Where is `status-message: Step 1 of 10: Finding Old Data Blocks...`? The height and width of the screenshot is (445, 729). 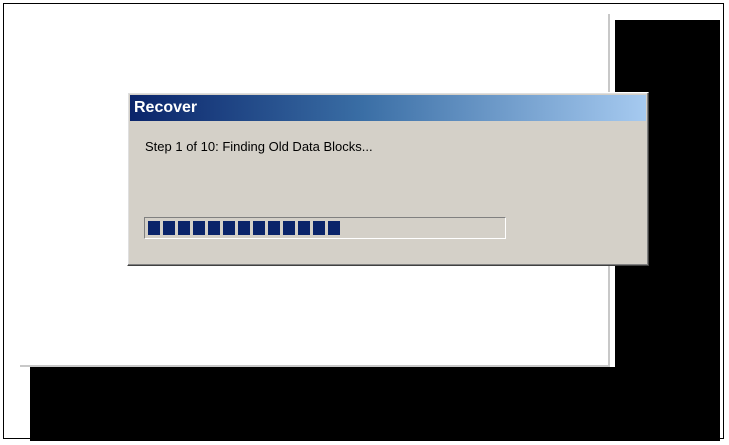
status-message: Step 1 of 10: Finding Old Data Blocks... is located at coordinates (259, 146).